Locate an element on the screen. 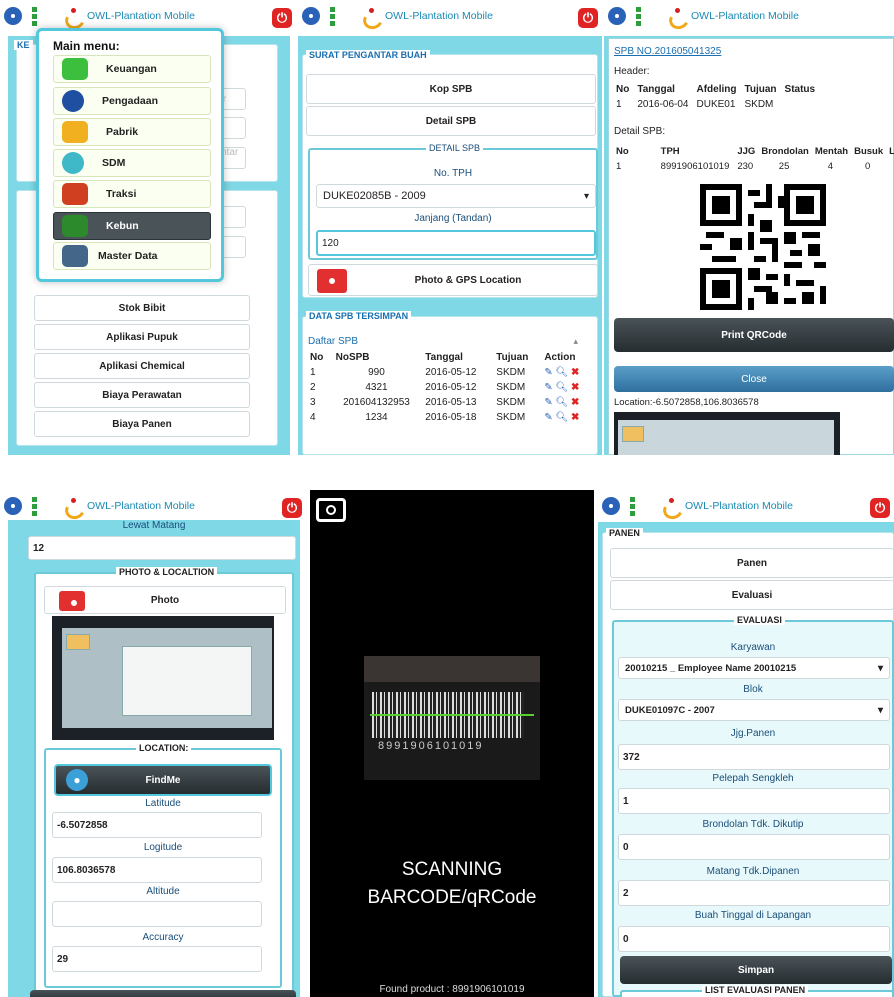 The image size is (894, 997). lewat-matang-input: 12 is located at coordinates (162, 548).